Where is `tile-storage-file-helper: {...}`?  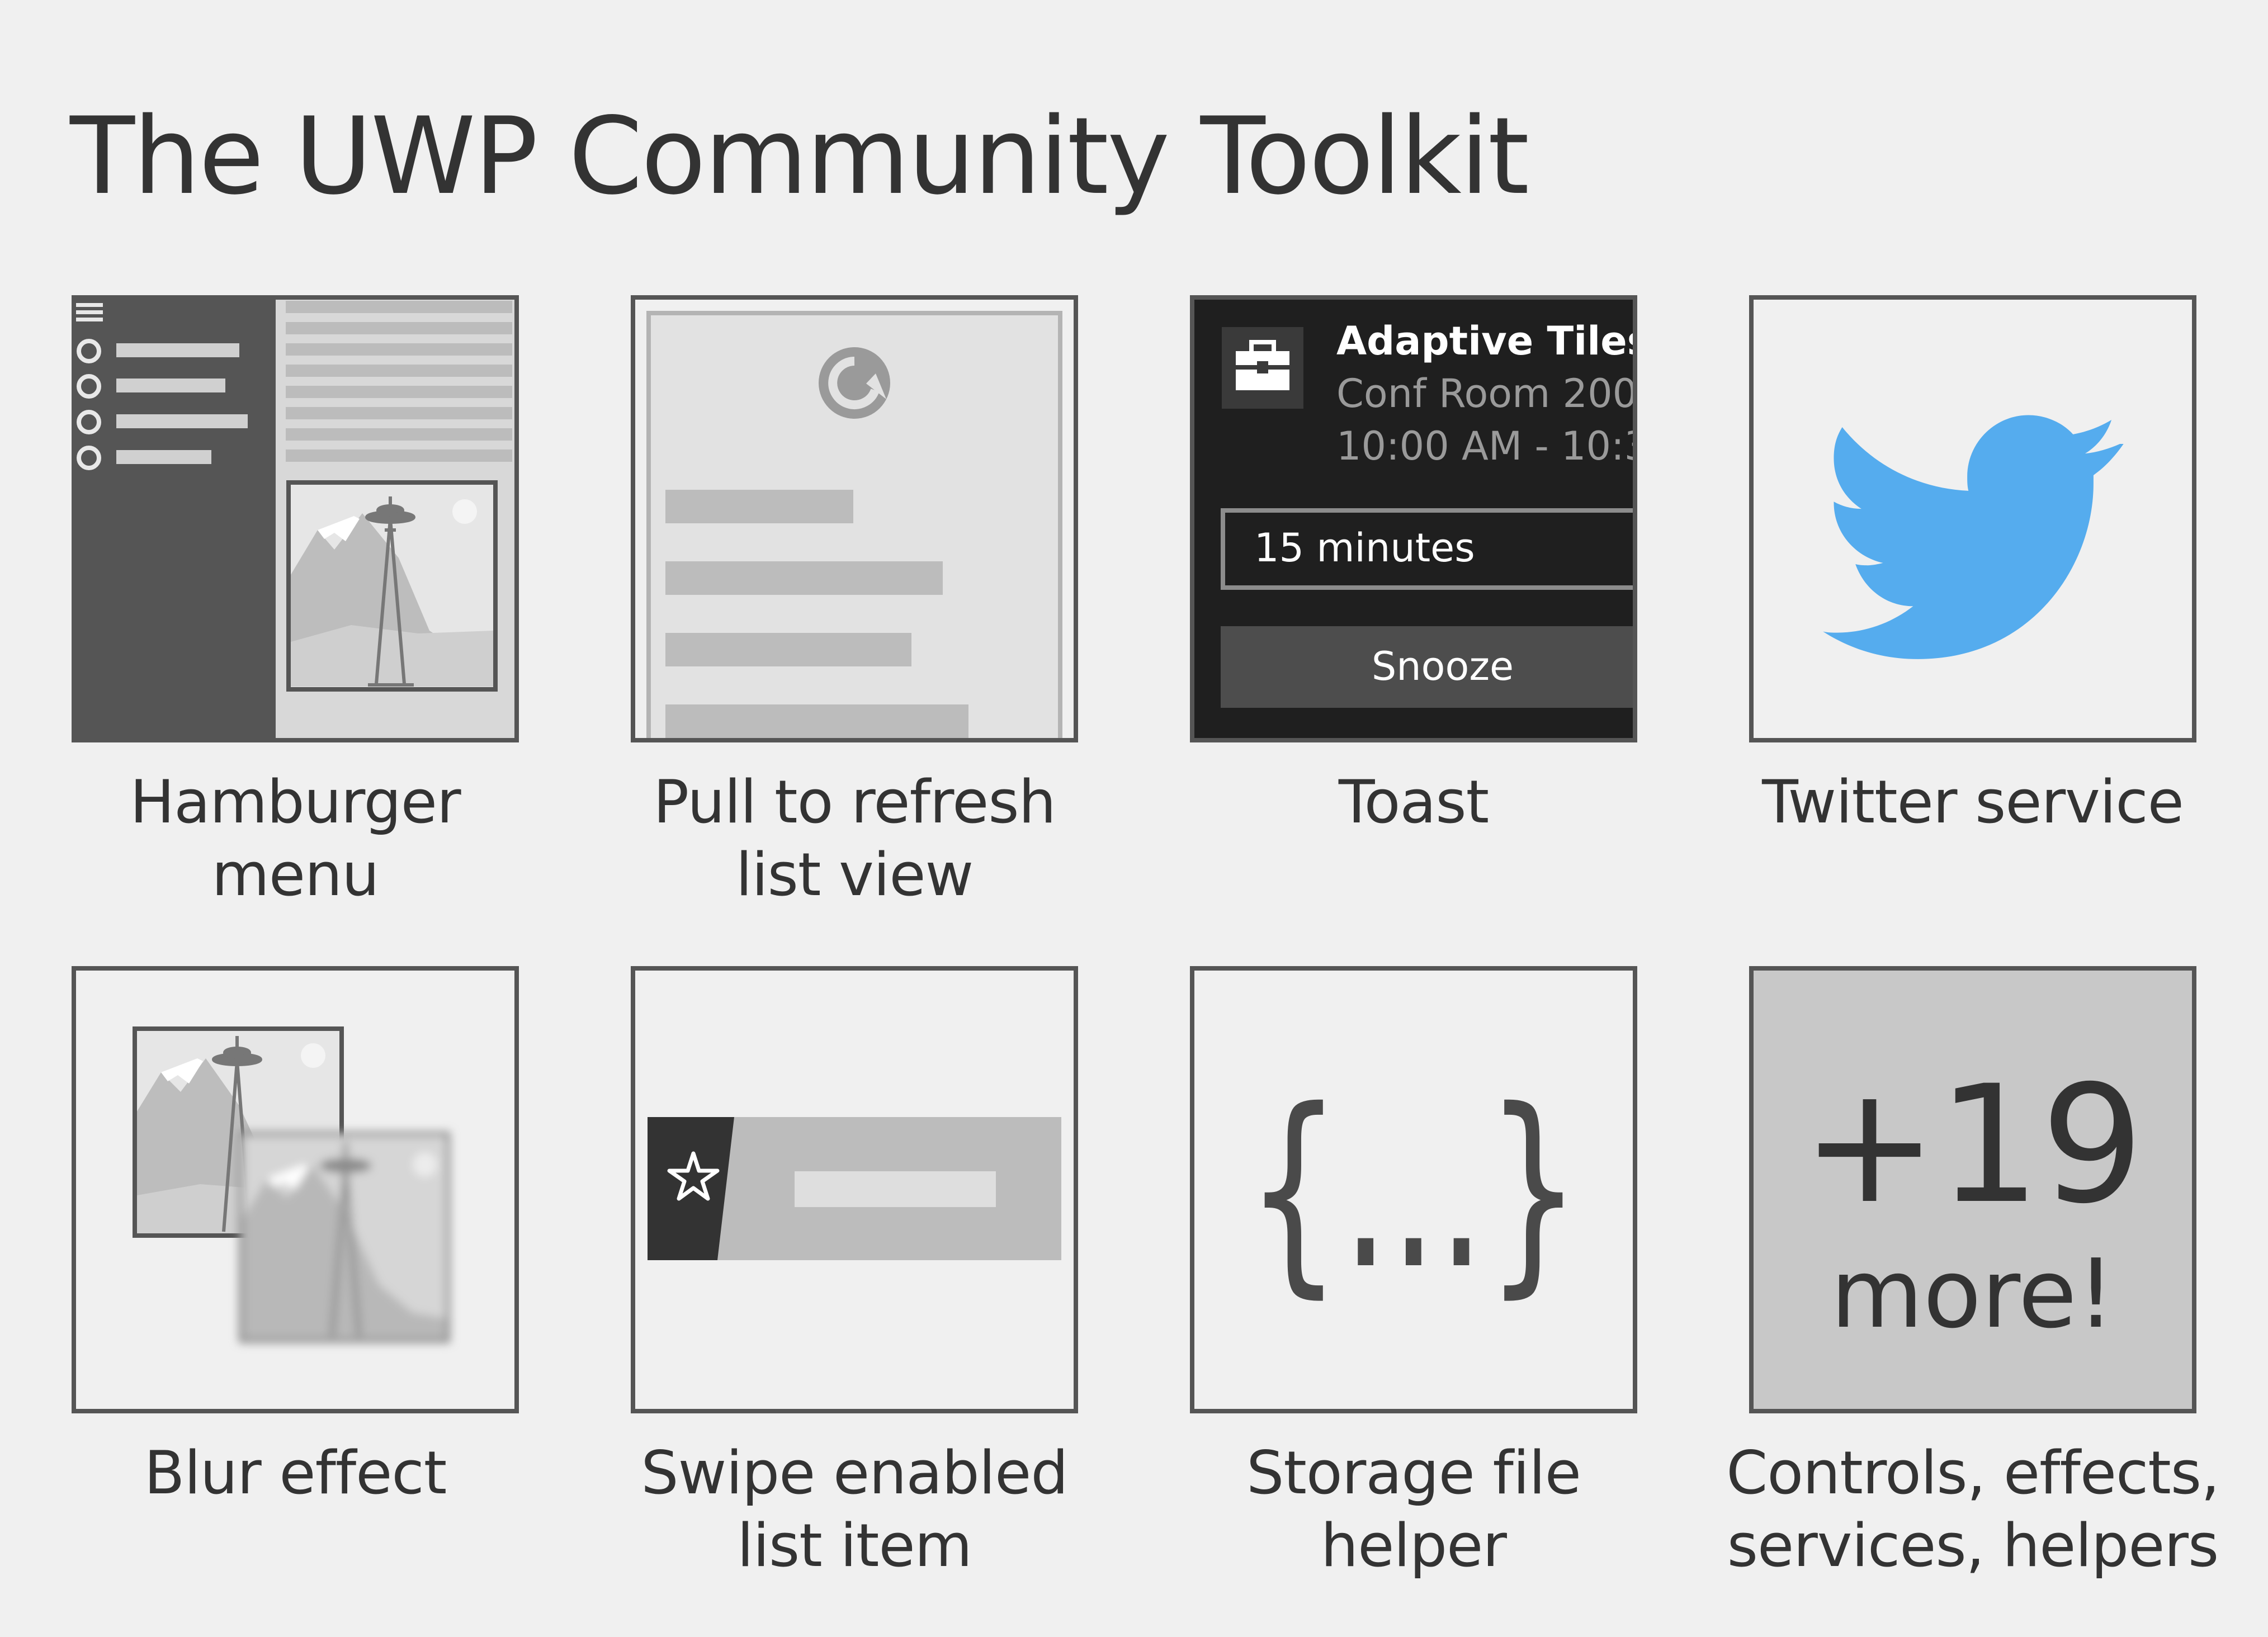 tile-storage-file-helper: {...} is located at coordinates (1413, 1189).